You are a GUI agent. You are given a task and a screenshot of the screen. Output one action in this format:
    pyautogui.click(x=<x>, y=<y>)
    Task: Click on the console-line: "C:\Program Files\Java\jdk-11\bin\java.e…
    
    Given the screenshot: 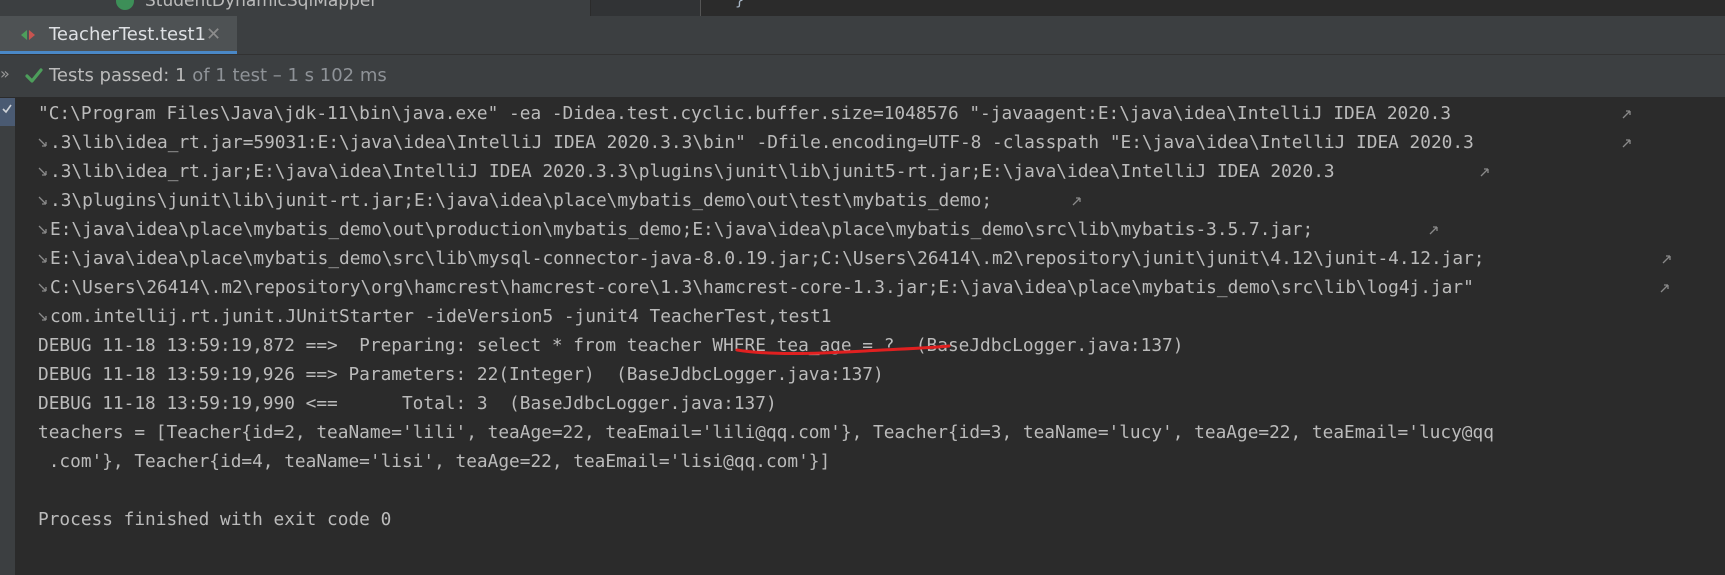 What is the action you would take?
    pyautogui.click(x=745, y=113)
    